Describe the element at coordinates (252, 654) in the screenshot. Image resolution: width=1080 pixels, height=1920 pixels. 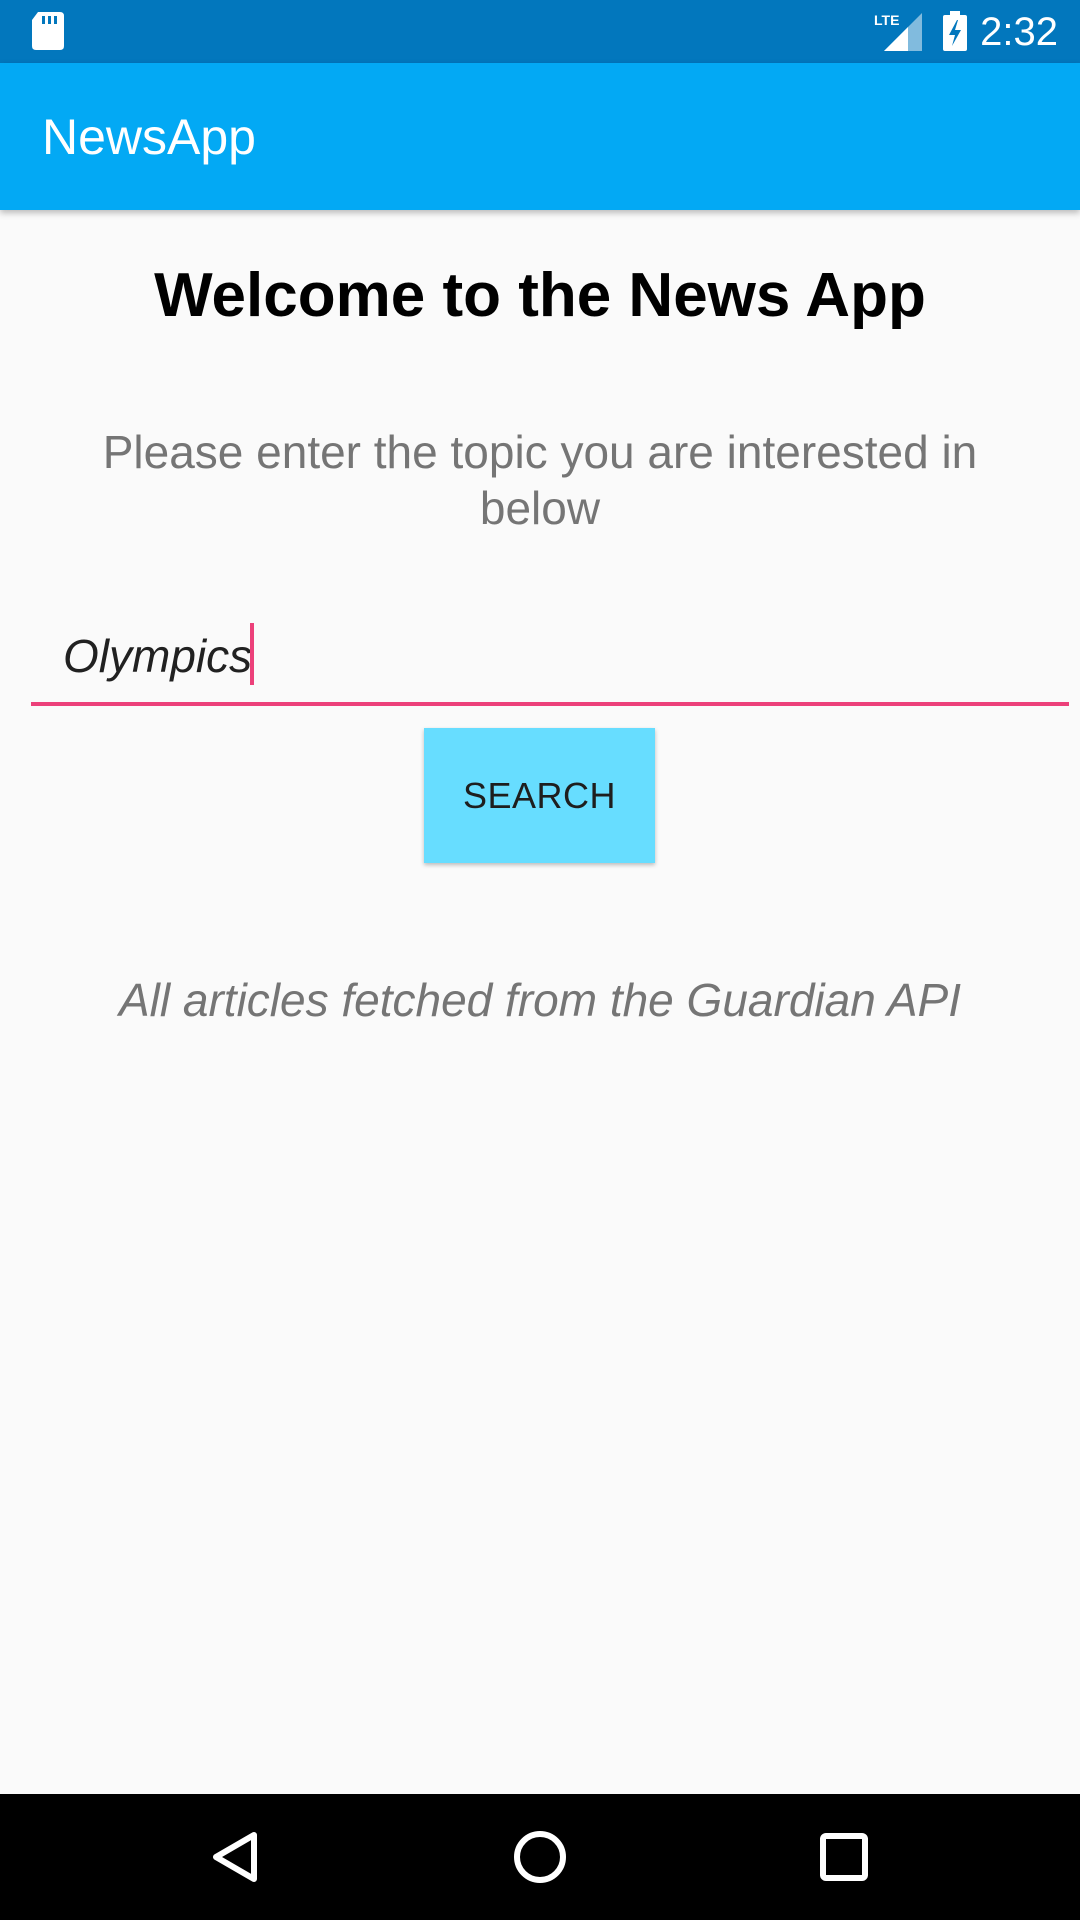
I see `text-cursor` at that location.